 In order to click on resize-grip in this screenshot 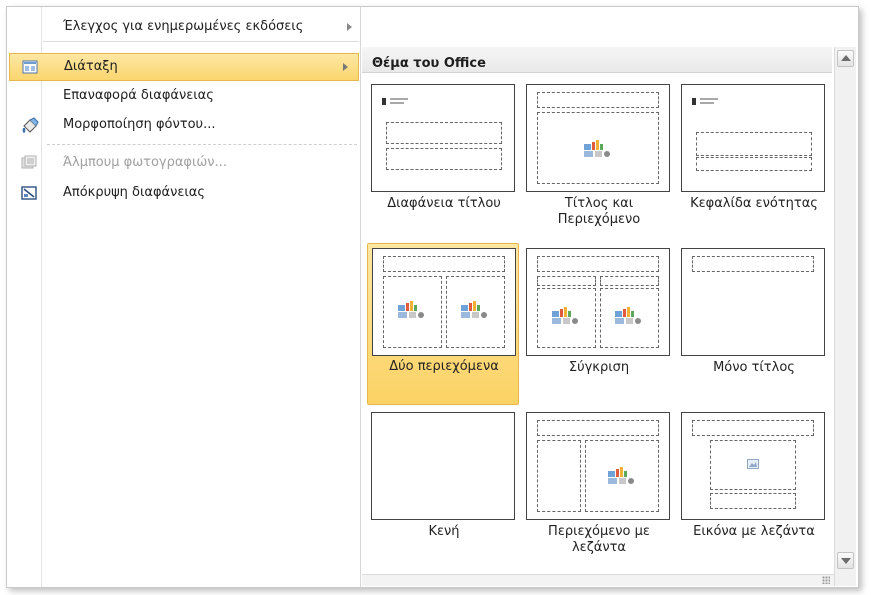, I will do `click(598, 580)`.